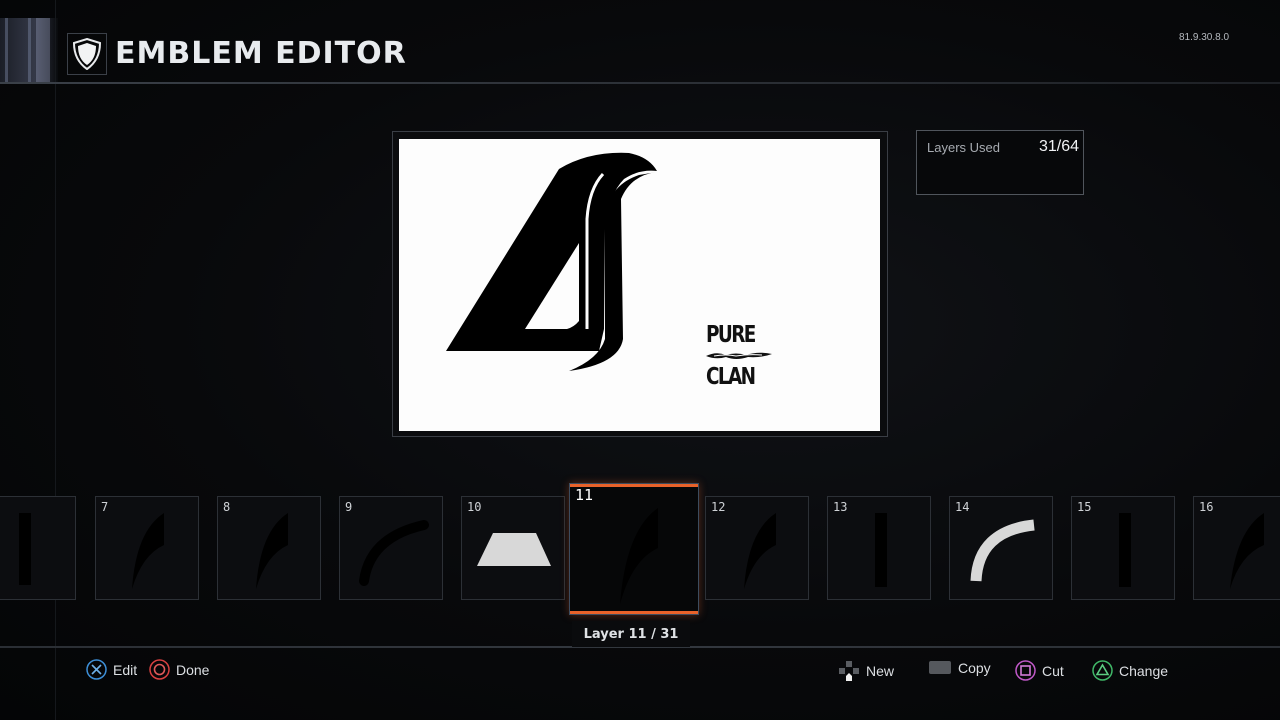 This screenshot has width=1280, height=720. I want to click on layer-tile-selected: 11, so click(634, 549).